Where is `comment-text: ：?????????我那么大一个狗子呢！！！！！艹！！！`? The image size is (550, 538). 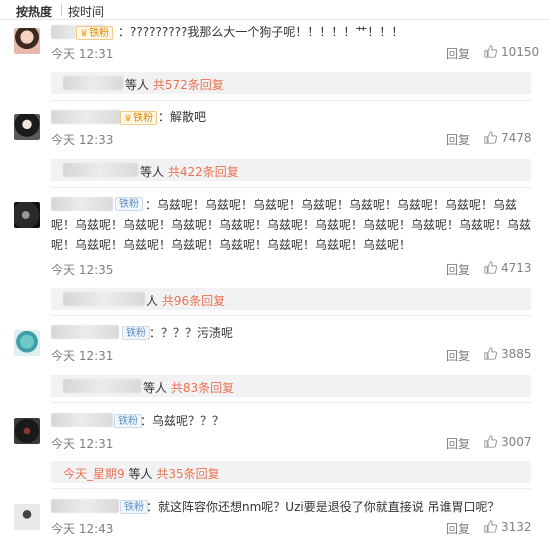 comment-text: ：?????????我那么大一个狗子呢！！！！！艹！！！ is located at coordinates (261, 32).